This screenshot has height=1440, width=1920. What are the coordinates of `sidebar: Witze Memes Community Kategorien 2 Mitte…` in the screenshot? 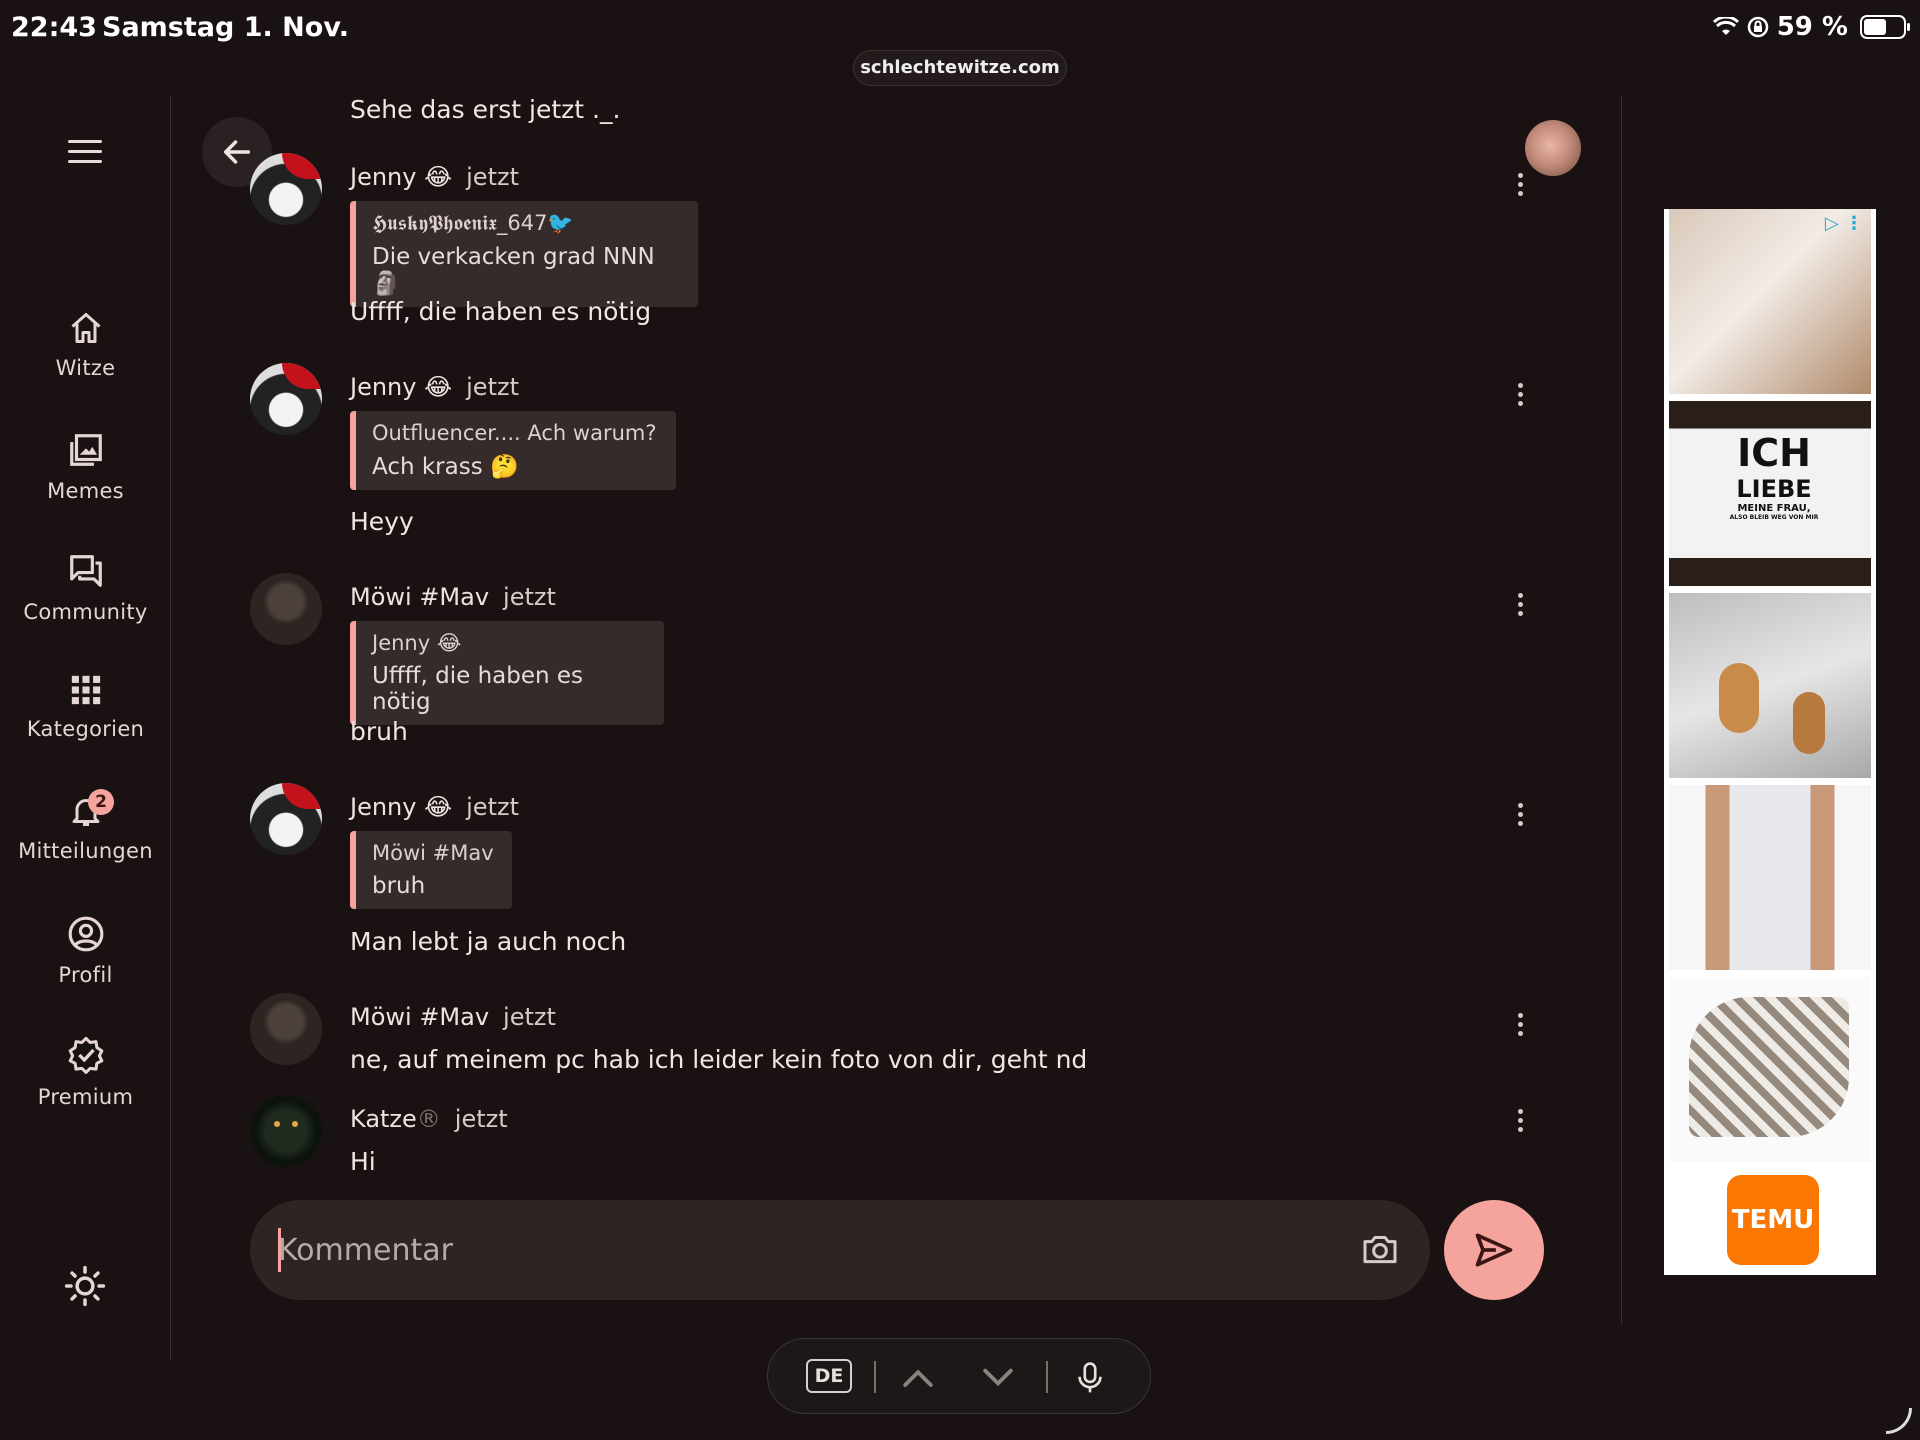 It's located at (85, 728).